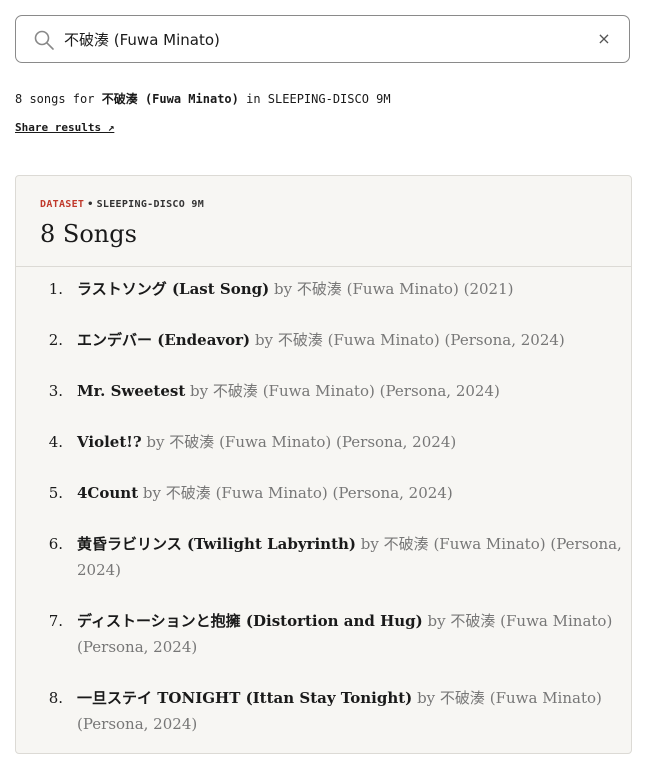 The height and width of the screenshot is (772, 650). What do you see at coordinates (55, 340) in the screenshot?
I see `song-number: 2.` at bounding box center [55, 340].